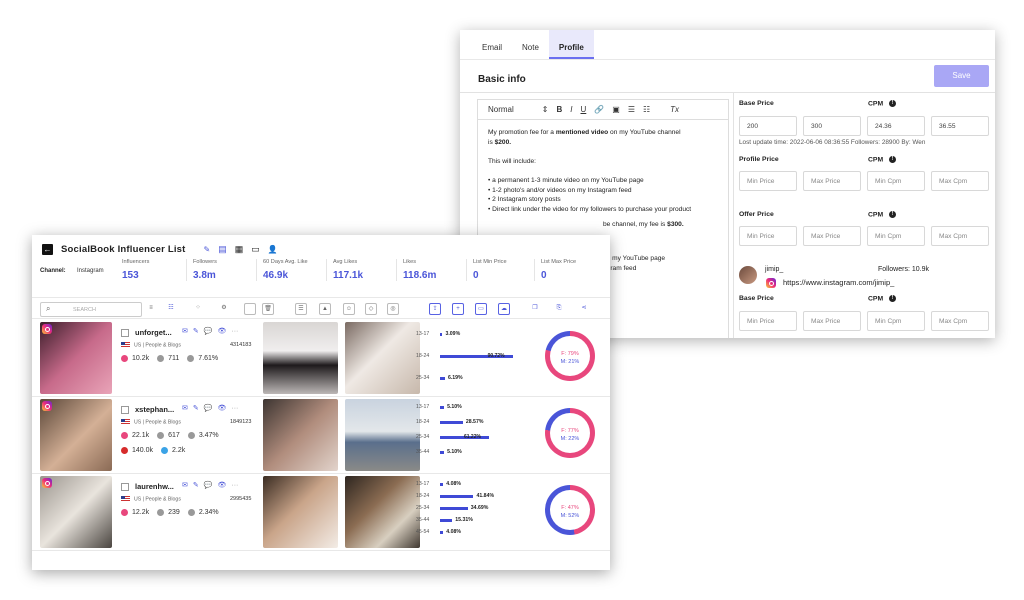 The image size is (1024, 600). I want to click on account-min-cpm-input: Min Cpm, so click(896, 321).